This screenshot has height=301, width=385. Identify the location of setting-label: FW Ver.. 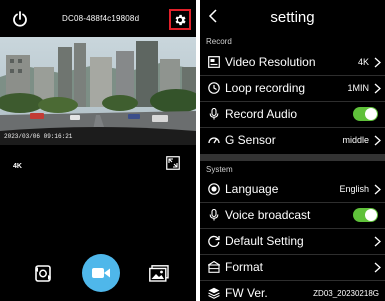
(246, 293).